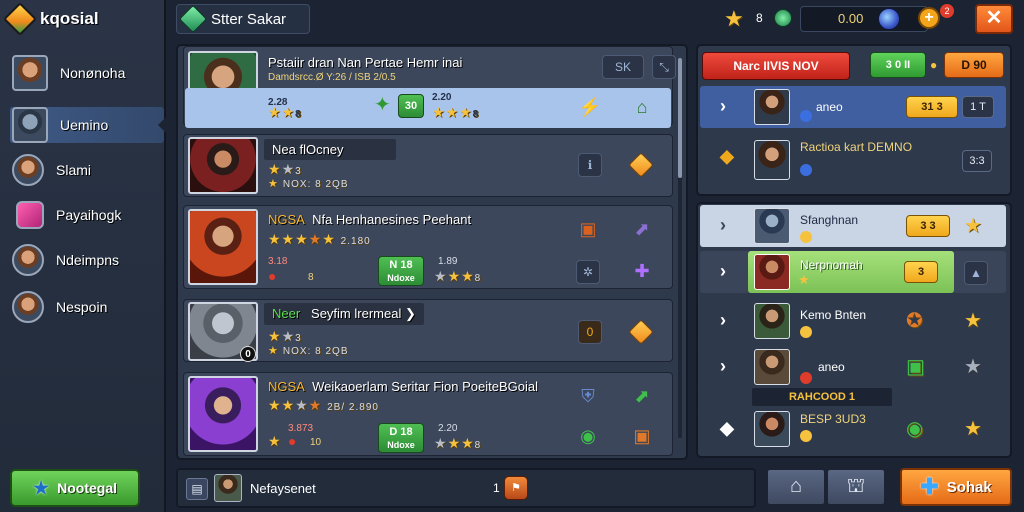 This screenshot has height=512, width=1024. What do you see at coordinates (806, 116) in the screenshot?
I see `gem-icon` at bounding box center [806, 116].